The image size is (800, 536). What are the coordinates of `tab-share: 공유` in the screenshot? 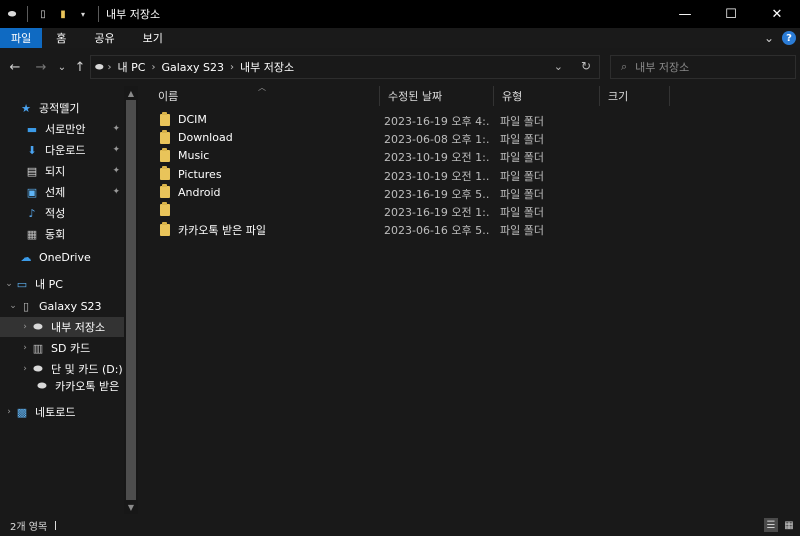 It's located at (104, 38).